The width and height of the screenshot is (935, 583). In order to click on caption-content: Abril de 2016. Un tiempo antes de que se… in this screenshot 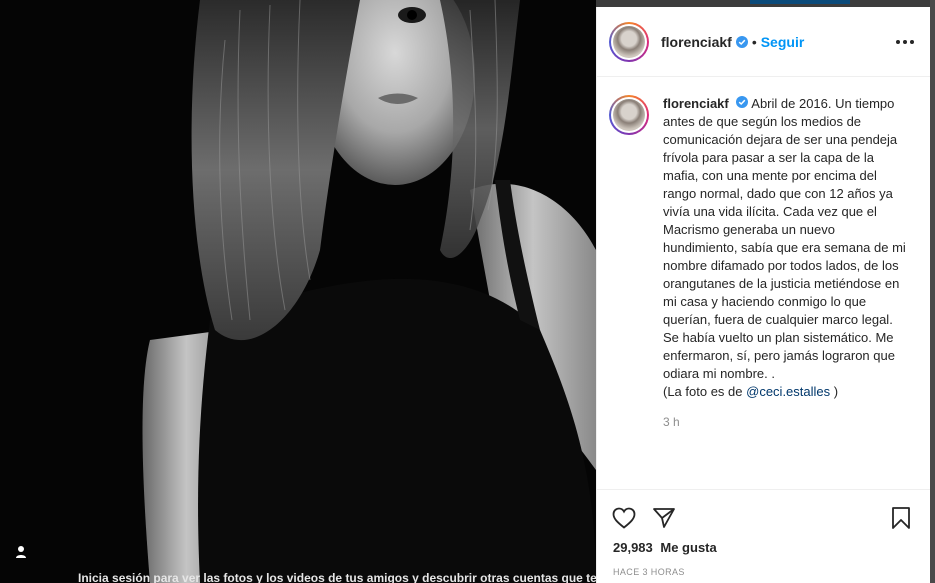, I will do `click(784, 238)`.